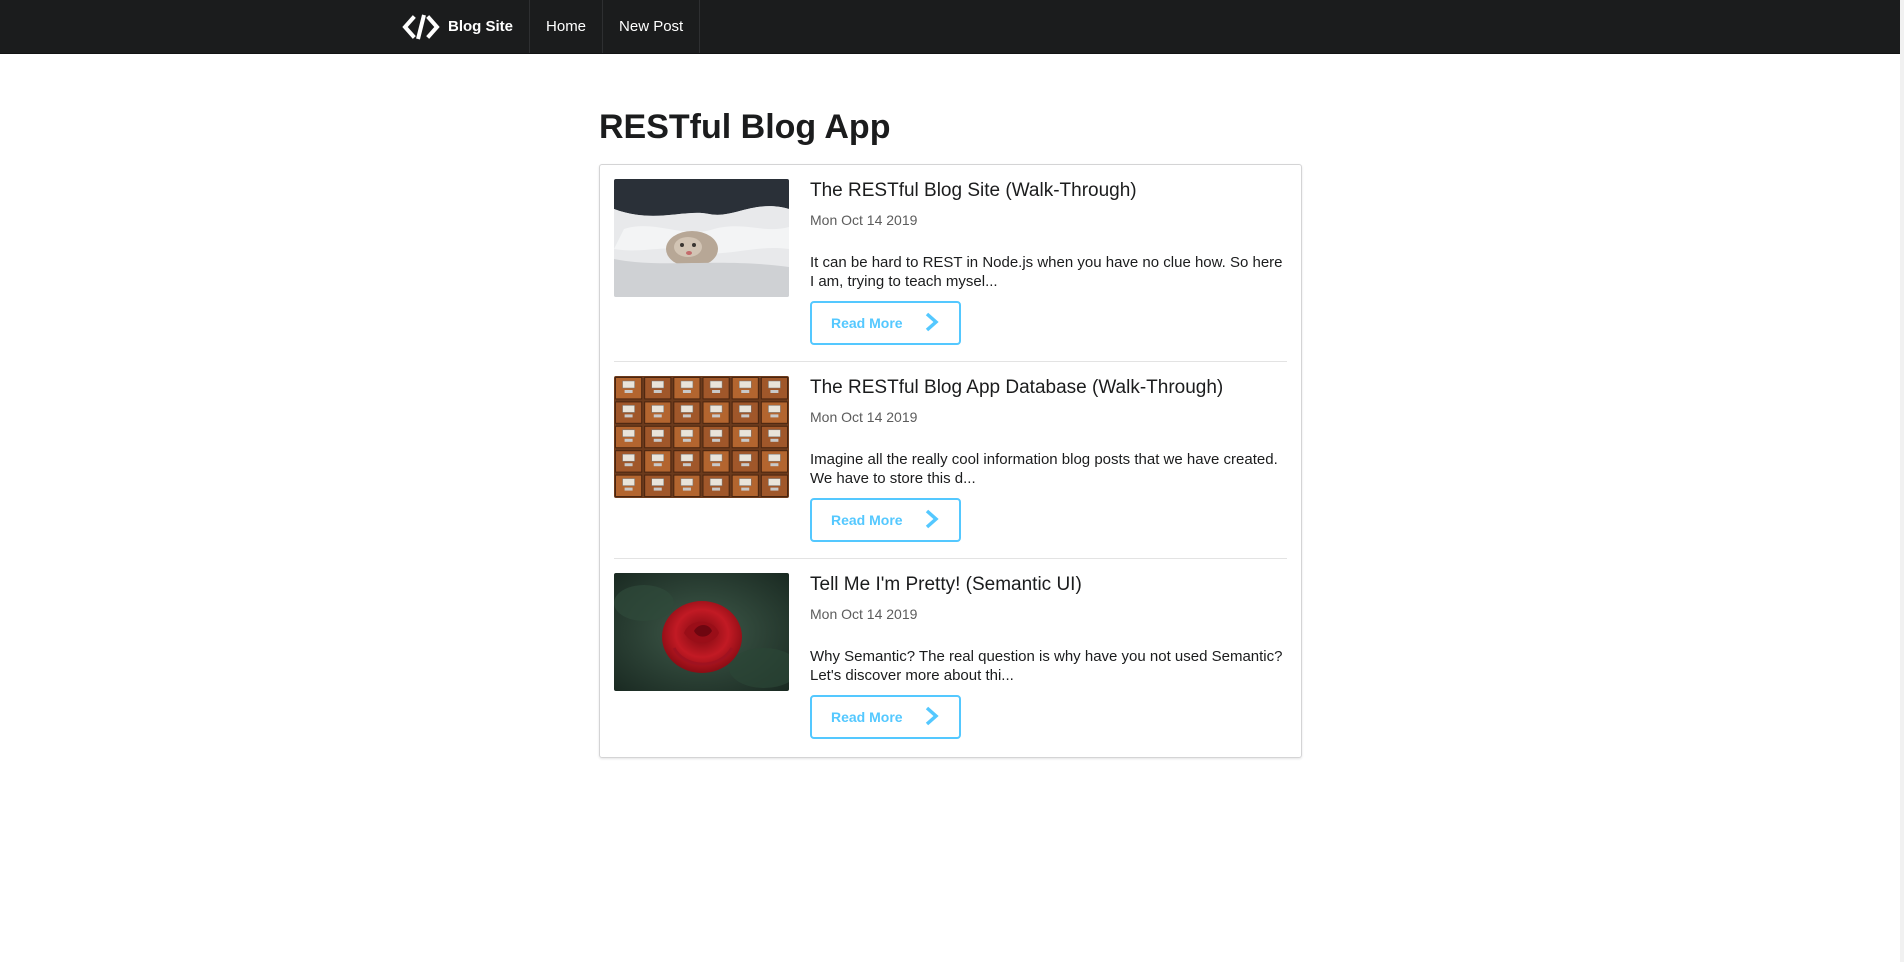 The image size is (1904, 962). What do you see at coordinates (481, 26) in the screenshot?
I see `brand-label: Blog Site` at bounding box center [481, 26].